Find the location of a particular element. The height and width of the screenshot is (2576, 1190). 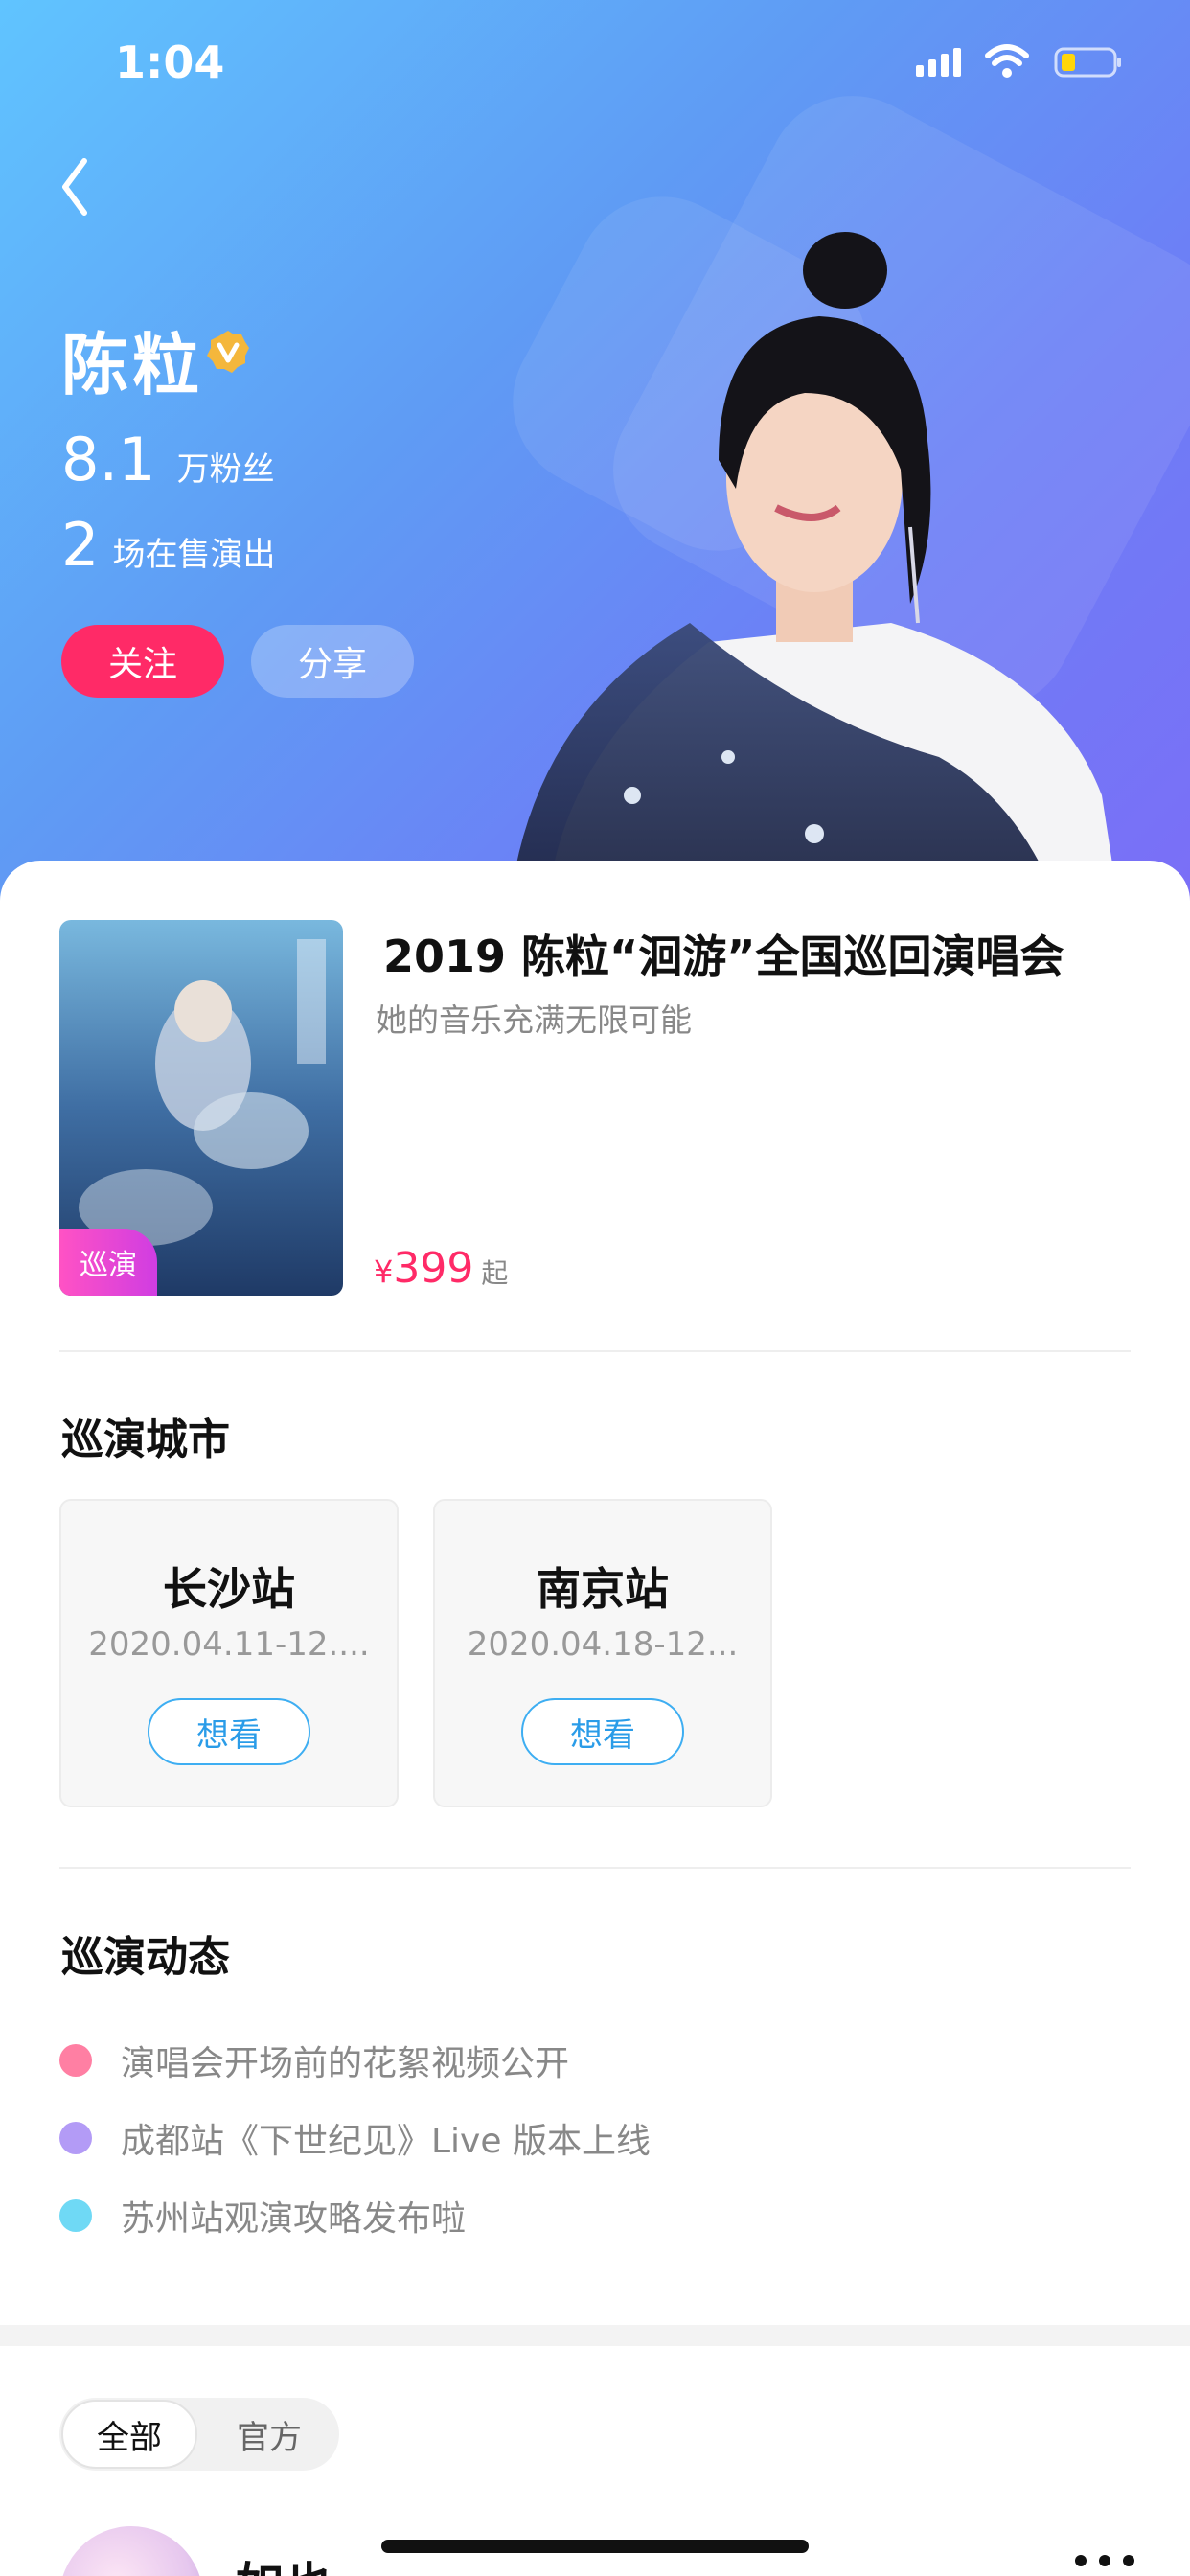

tour-tag: 巡演 is located at coordinates (108, 1262).